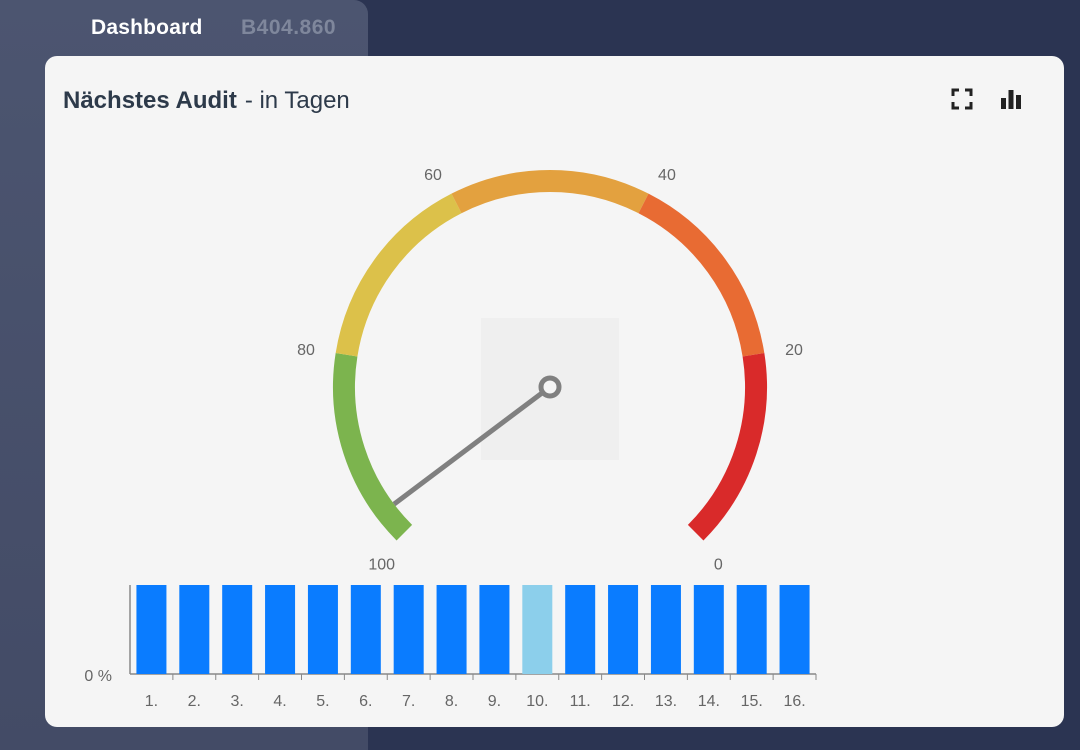 This screenshot has width=1080, height=750. I want to click on bar-y-tick-label: 0 %, so click(98, 676).